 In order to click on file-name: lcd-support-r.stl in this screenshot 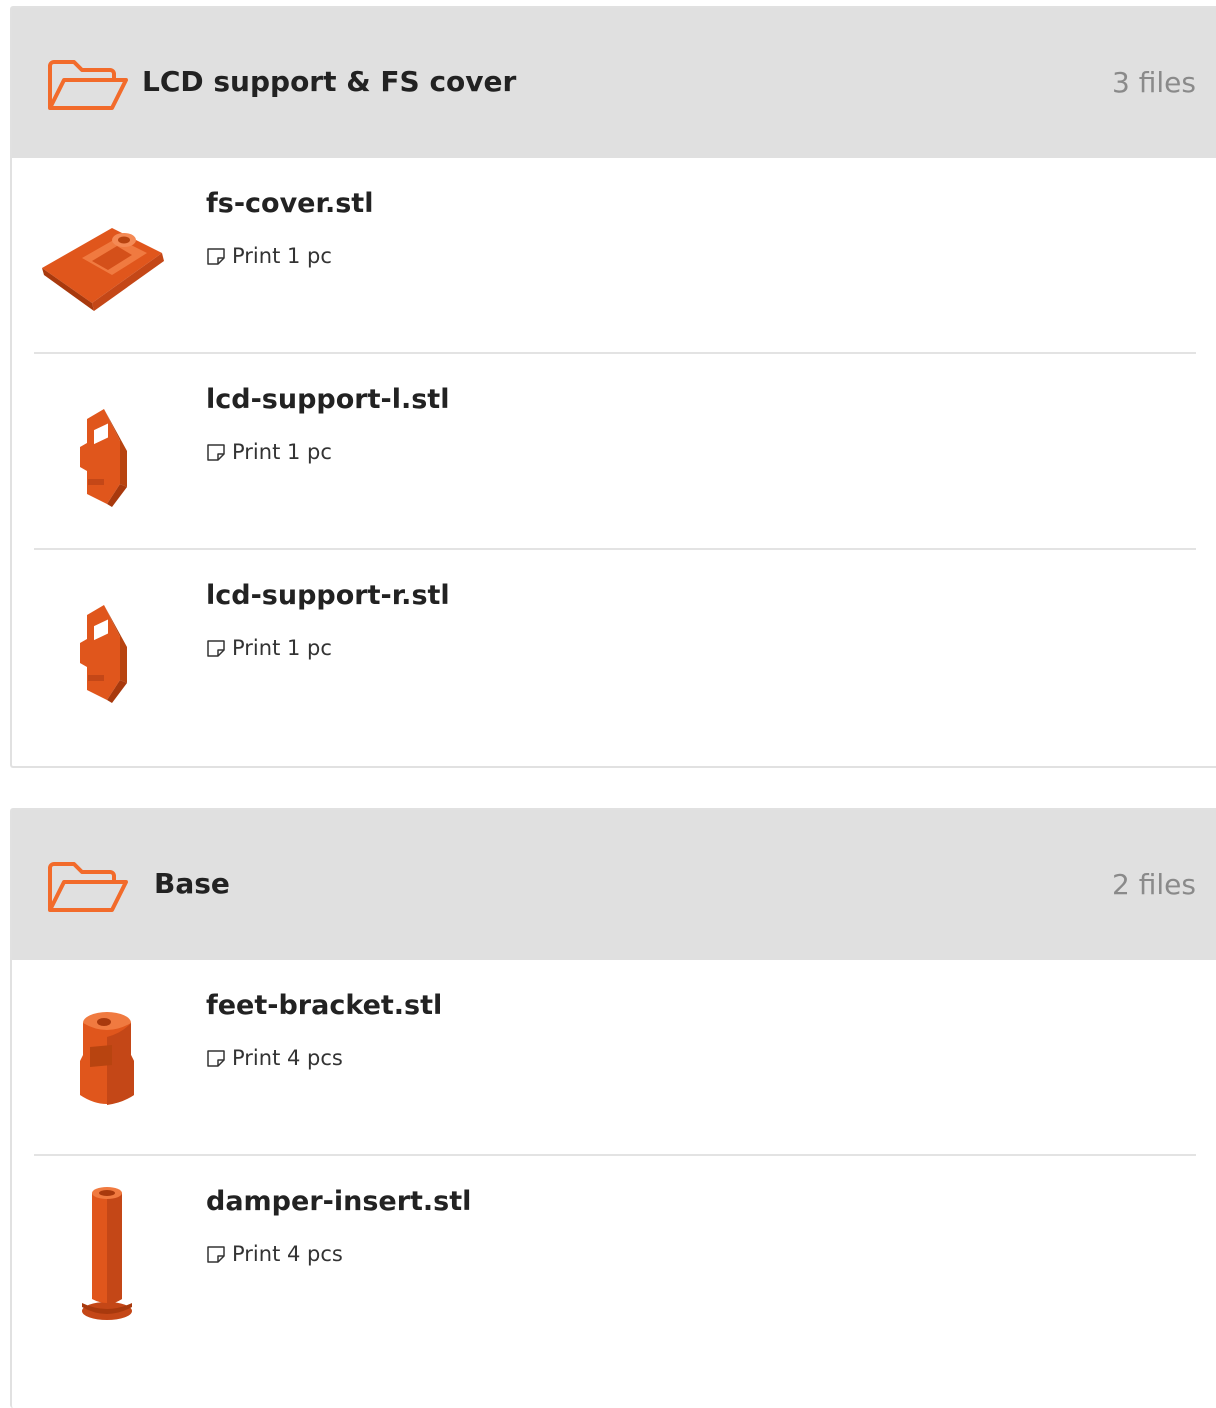, I will do `click(328, 595)`.